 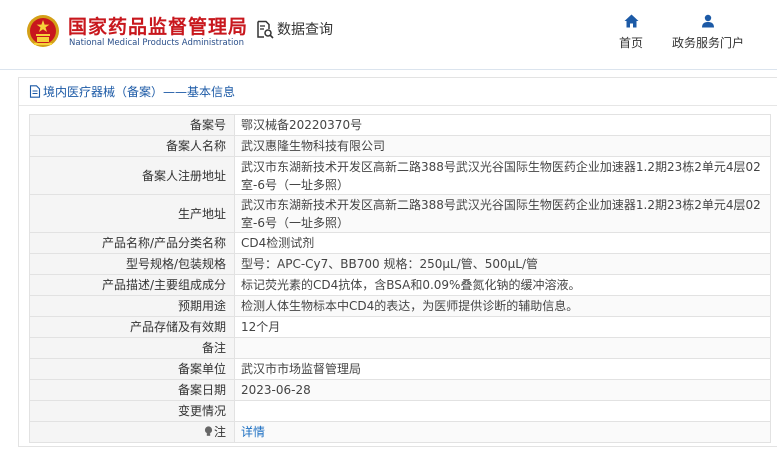 I want to click on field-label: 产品名称/产品分类名称, so click(x=132, y=243).